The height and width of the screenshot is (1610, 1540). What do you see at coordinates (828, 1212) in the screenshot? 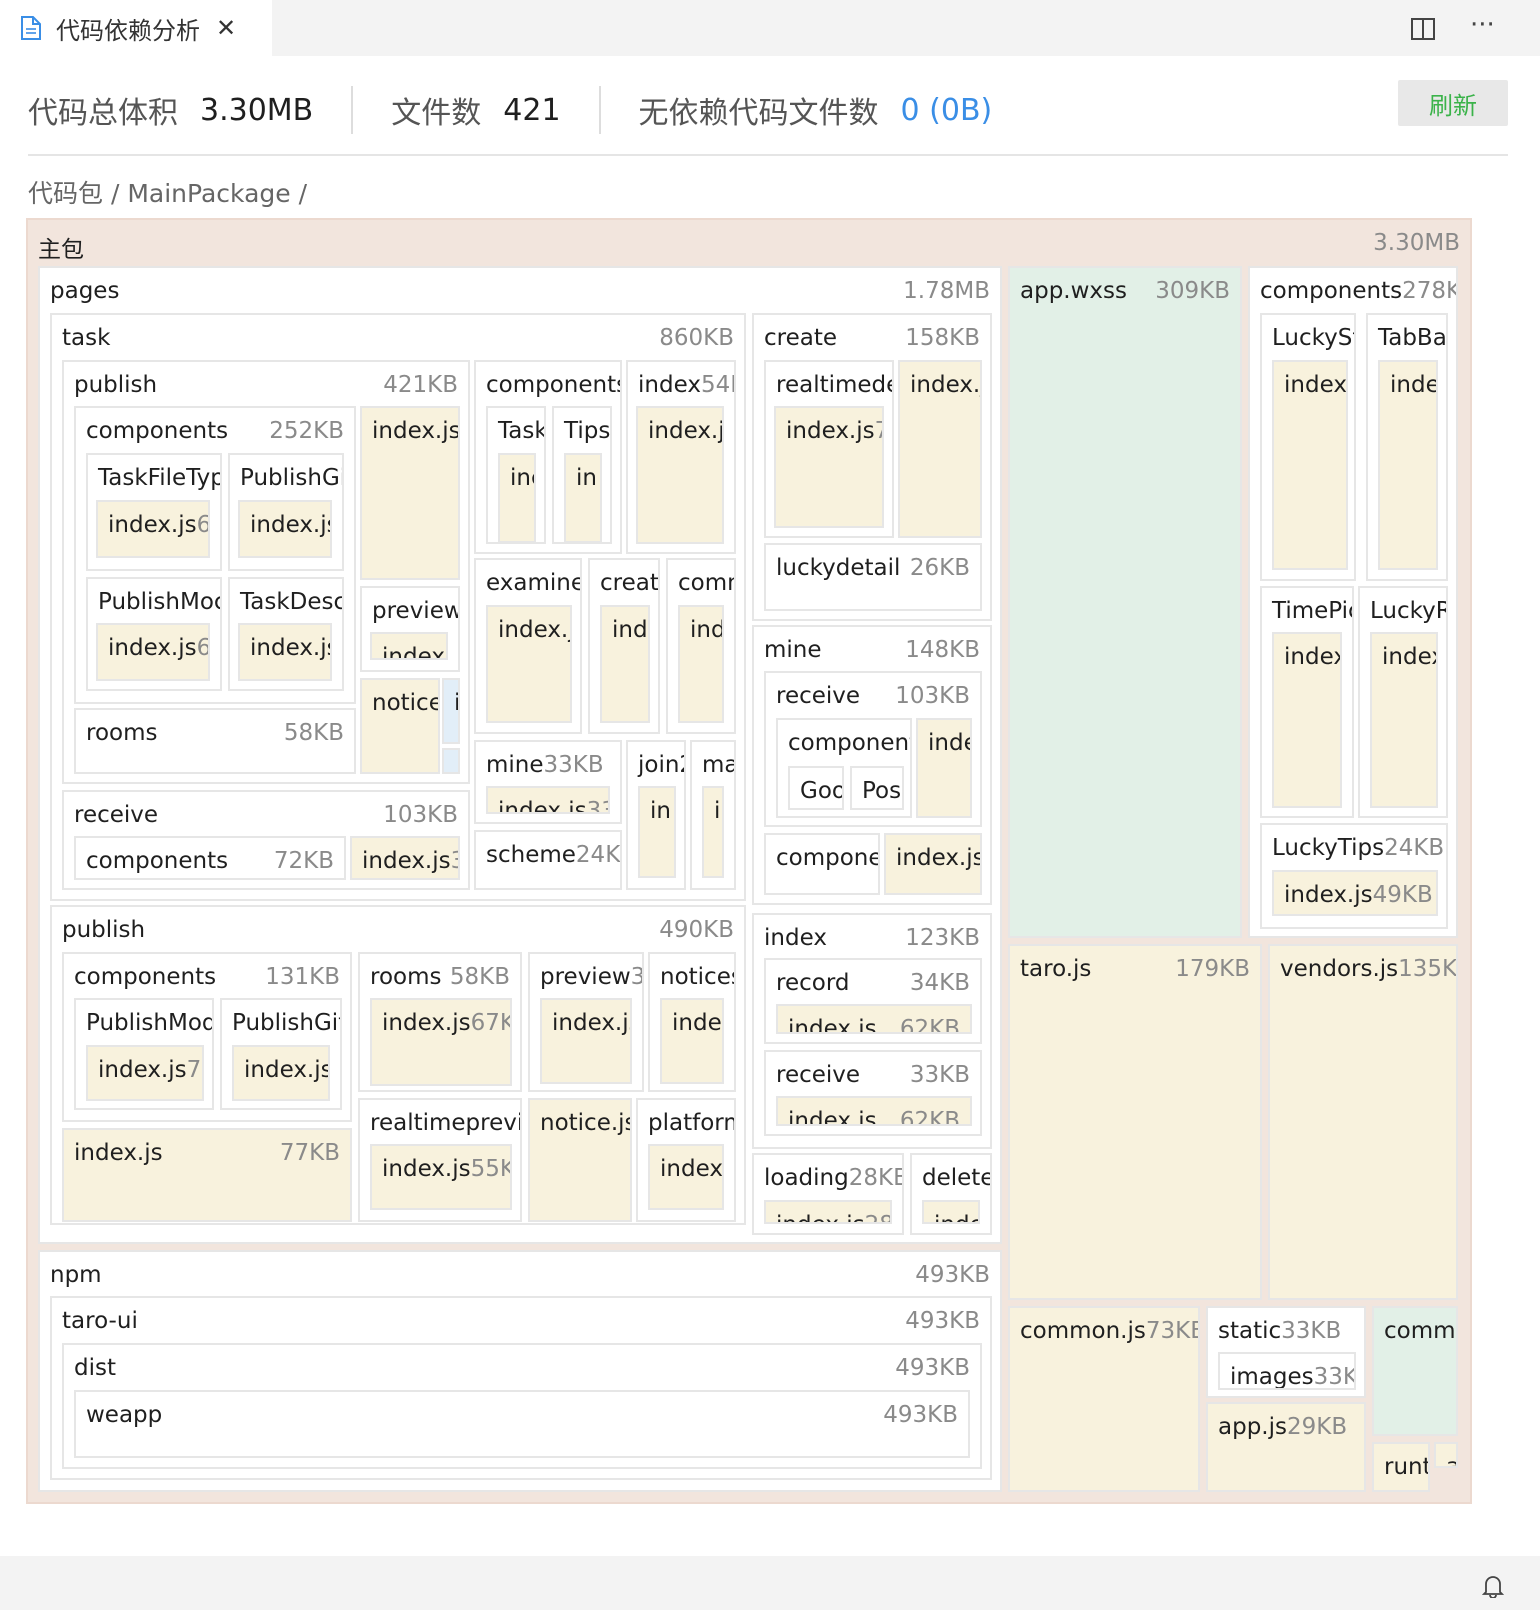
I see `treemap-node-loading-index: index.js28` at bounding box center [828, 1212].